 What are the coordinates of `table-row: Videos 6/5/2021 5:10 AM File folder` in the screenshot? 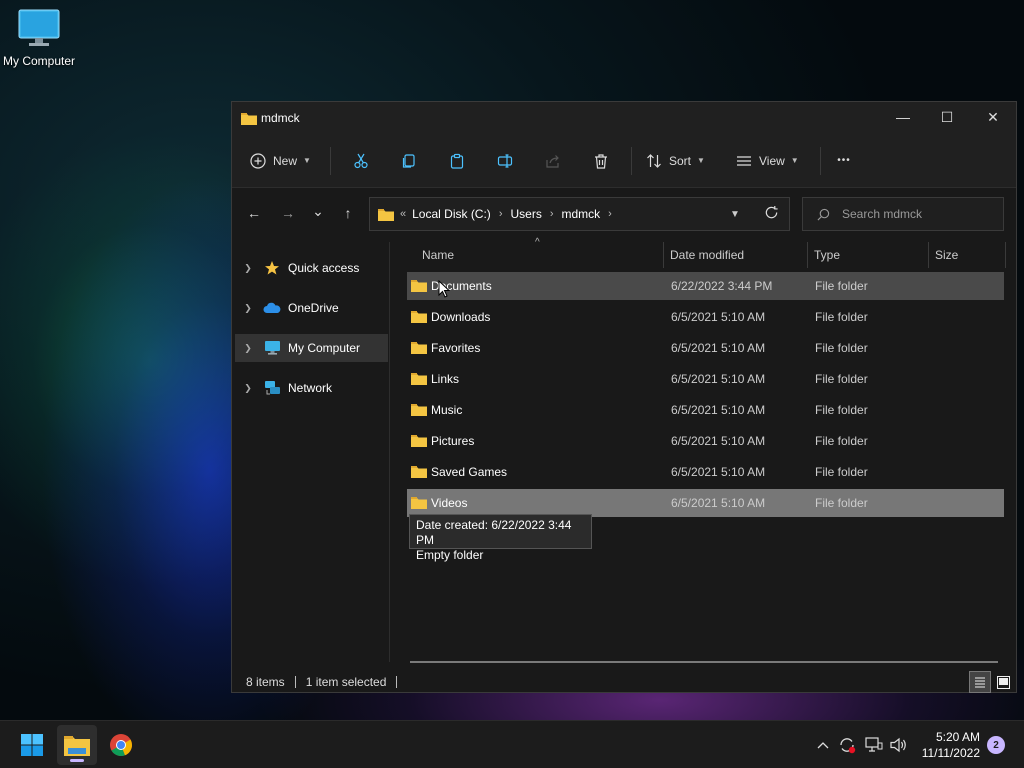 It's located at (705, 503).